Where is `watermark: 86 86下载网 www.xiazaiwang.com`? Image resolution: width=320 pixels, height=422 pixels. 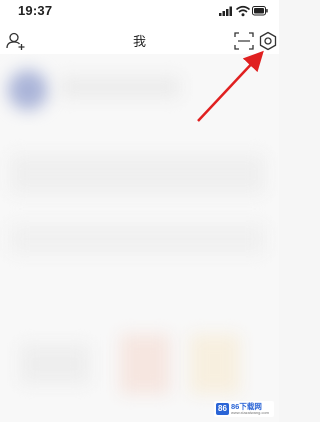 watermark: 86 86下载网 www.xiazaiwang.com is located at coordinates (244, 409).